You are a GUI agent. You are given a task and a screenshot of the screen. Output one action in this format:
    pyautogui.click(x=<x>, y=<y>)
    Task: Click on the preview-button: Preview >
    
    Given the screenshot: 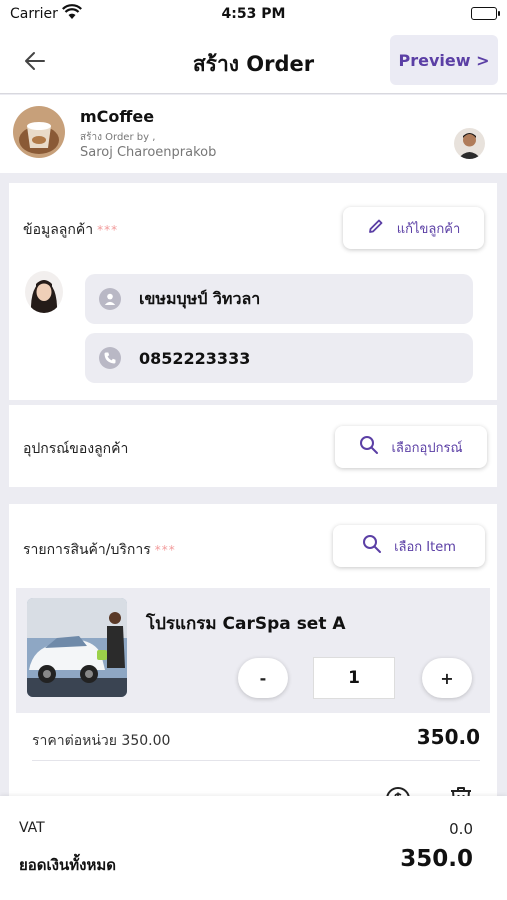 What is the action you would take?
    pyautogui.click(x=444, y=60)
    